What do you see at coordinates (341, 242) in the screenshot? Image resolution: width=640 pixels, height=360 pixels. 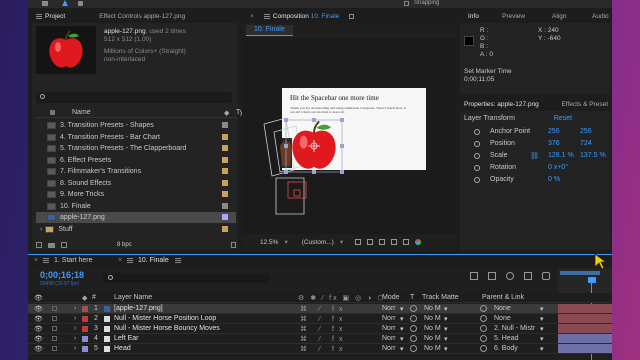 I see `resolution-chevron-icon: ▾` at bounding box center [341, 242].